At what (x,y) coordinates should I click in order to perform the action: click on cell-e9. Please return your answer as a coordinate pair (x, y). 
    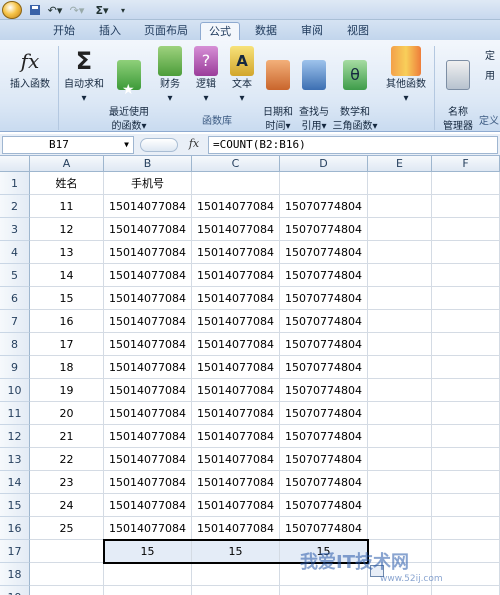
    Looking at the image, I should click on (400, 367).